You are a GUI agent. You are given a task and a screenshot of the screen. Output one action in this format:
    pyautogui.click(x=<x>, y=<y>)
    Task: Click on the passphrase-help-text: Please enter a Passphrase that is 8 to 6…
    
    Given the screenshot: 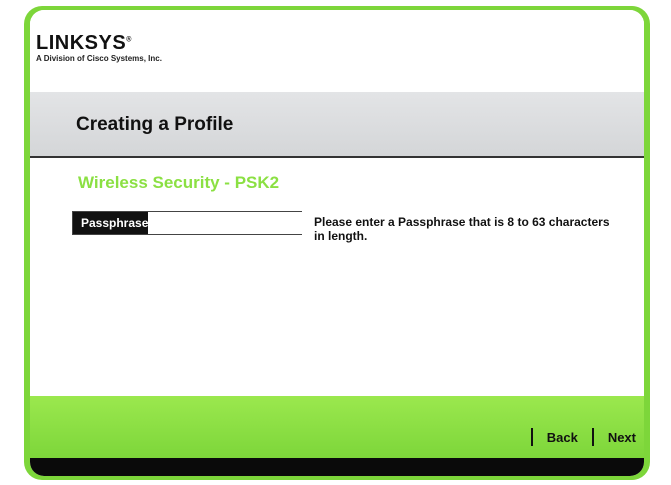 What is the action you would take?
    pyautogui.click(x=462, y=229)
    